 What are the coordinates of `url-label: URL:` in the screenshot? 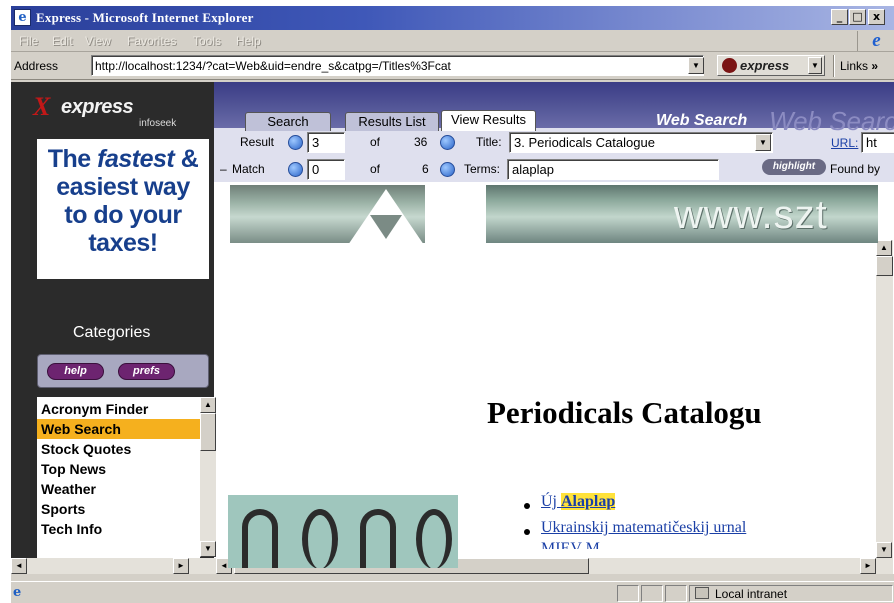 It's located at (844, 143).